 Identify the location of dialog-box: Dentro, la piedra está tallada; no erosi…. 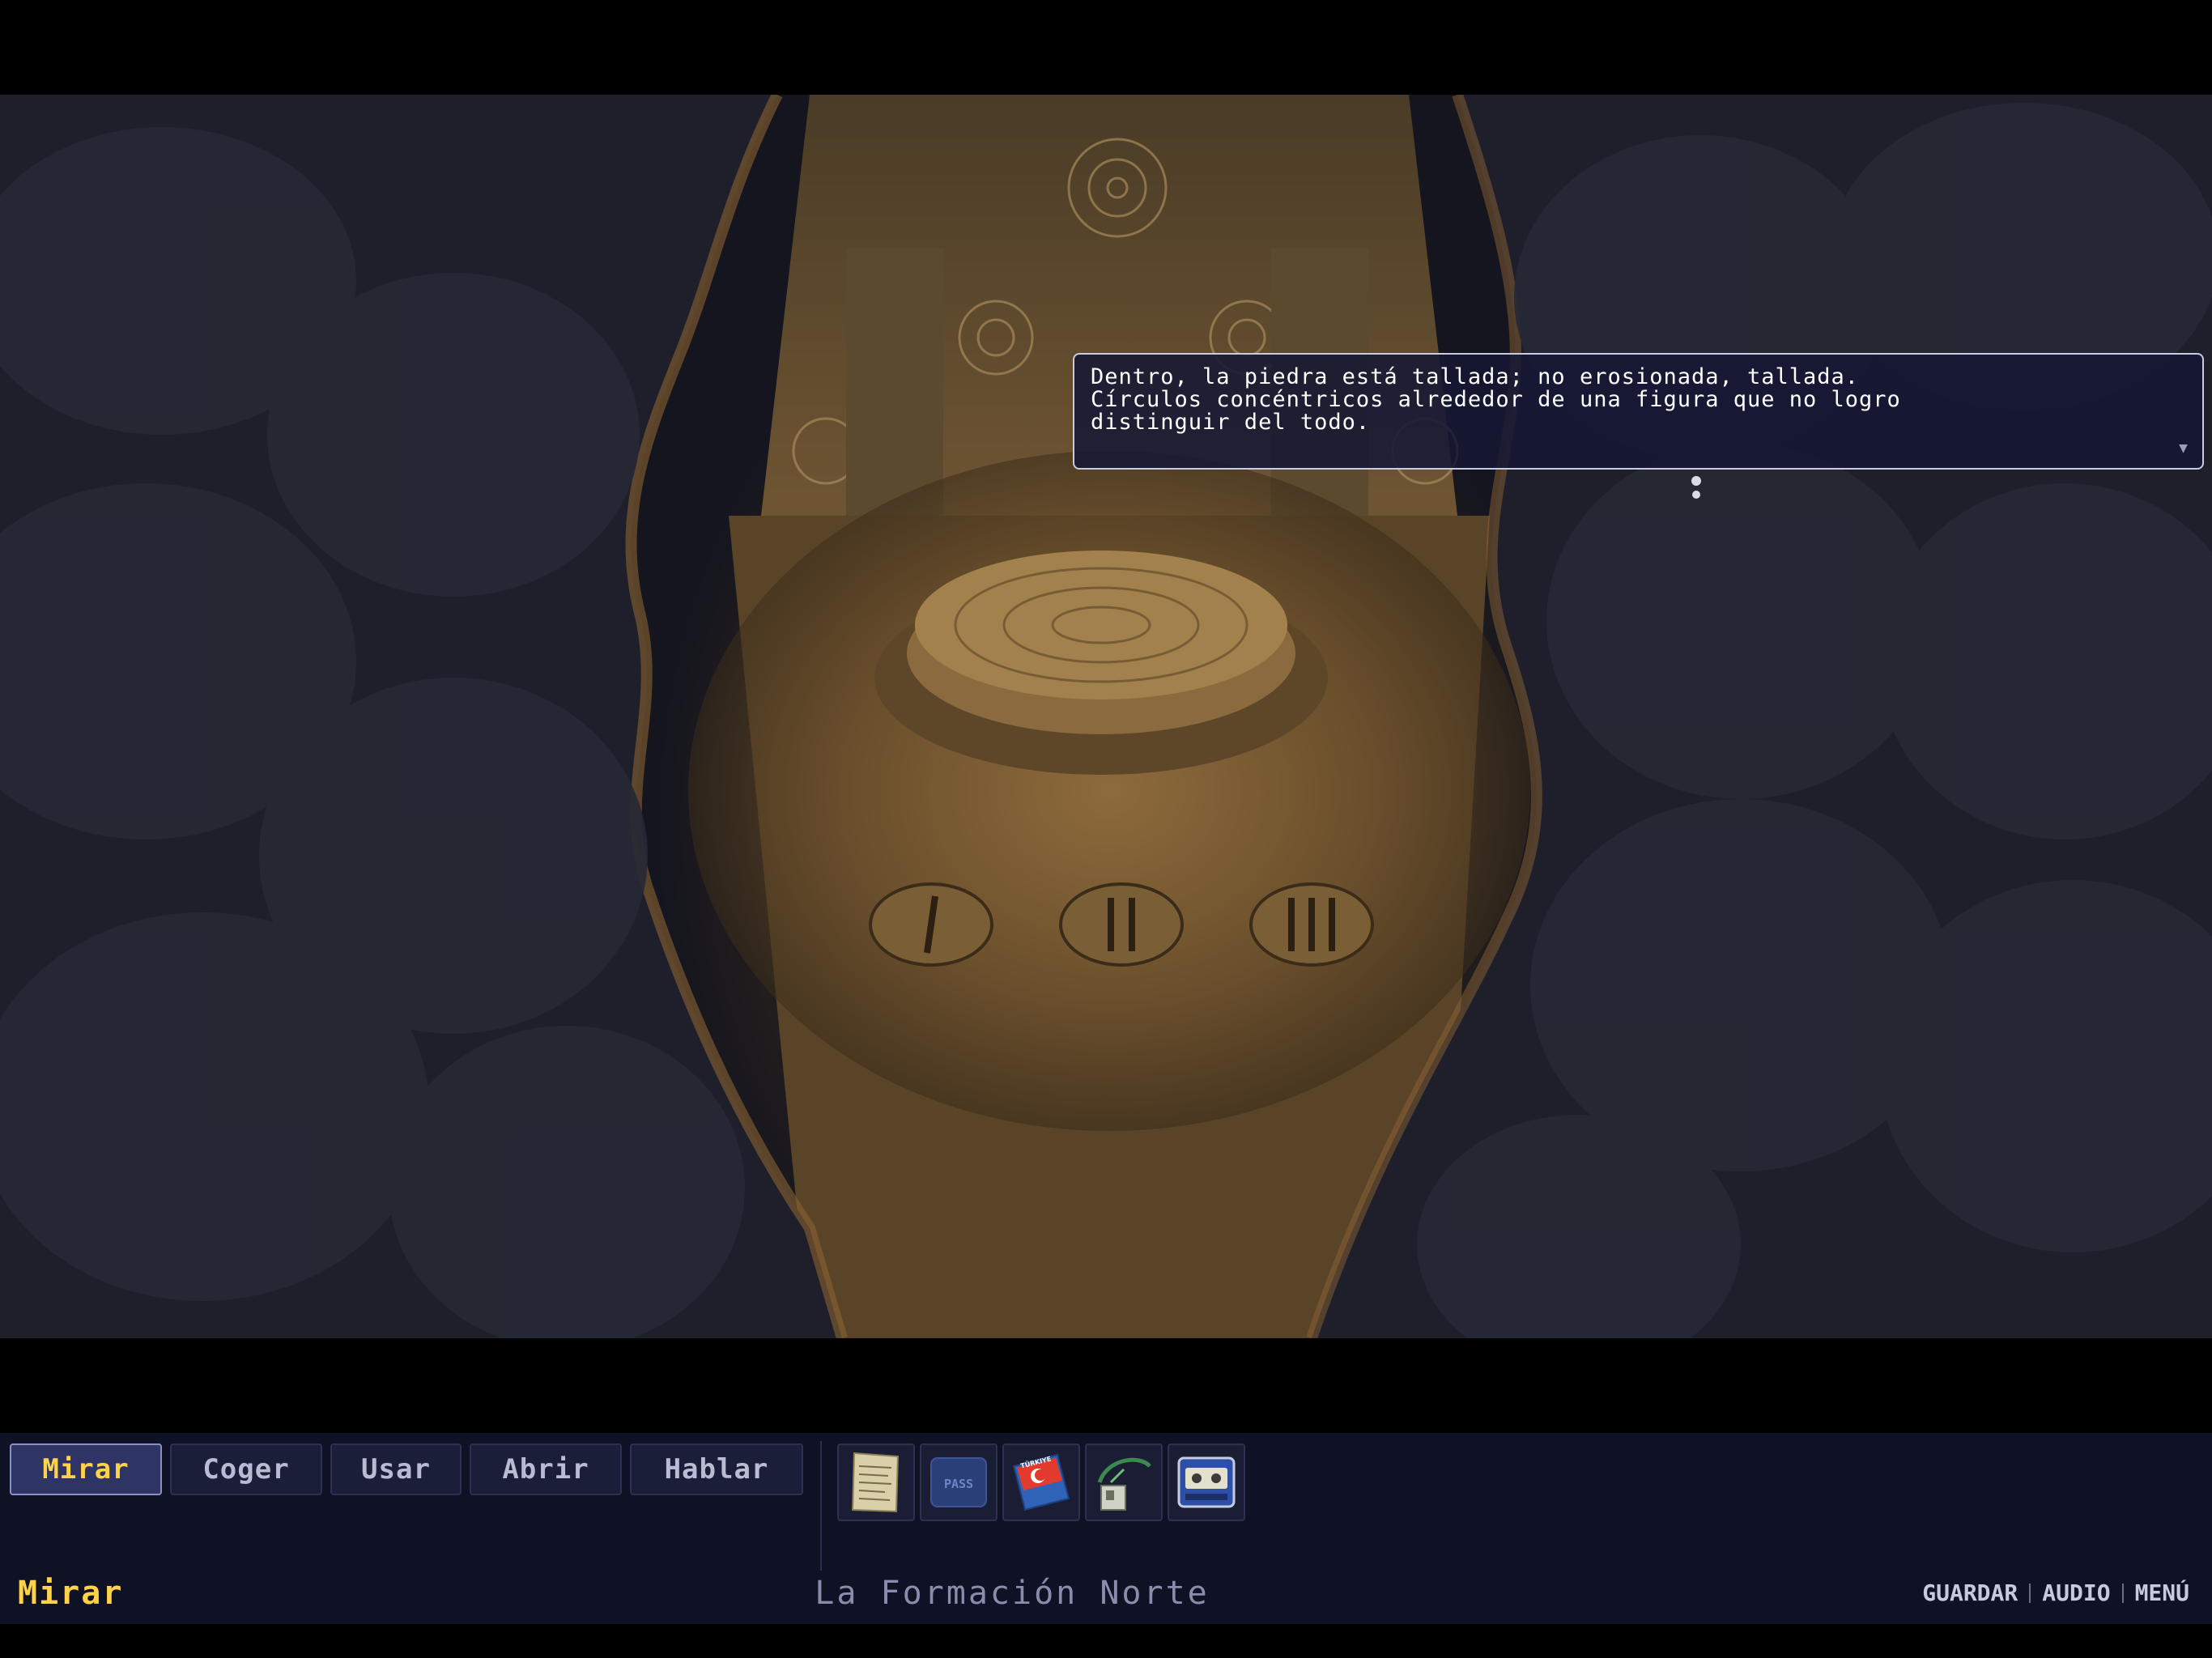
(1639, 411).